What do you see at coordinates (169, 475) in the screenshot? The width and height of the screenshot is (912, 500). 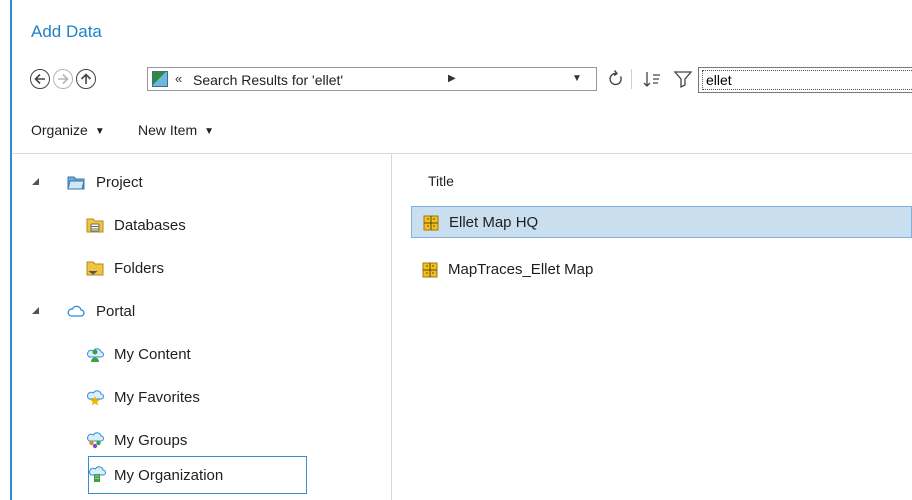 I see `tree-label-my-organization: My Organization` at bounding box center [169, 475].